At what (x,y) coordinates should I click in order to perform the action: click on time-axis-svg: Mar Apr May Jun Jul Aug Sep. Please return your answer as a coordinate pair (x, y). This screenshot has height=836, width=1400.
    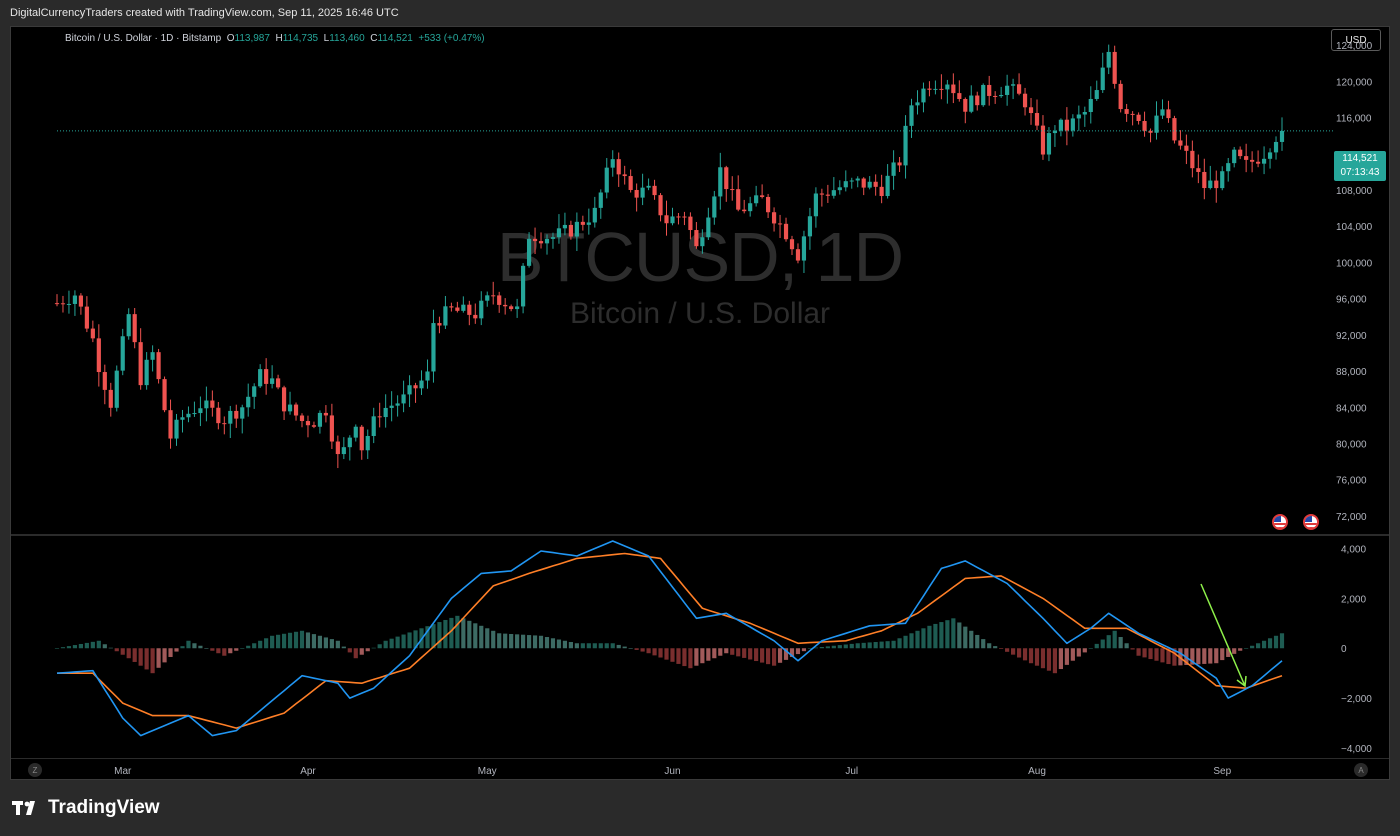
    Looking at the image, I should click on (700, 770).